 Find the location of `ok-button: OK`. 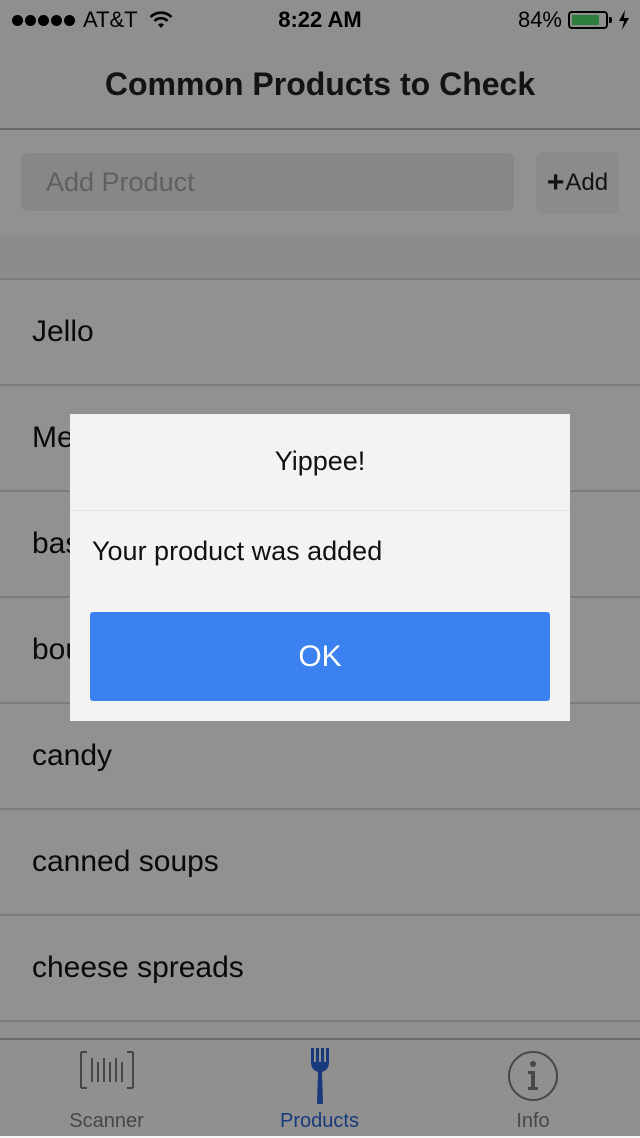

ok-button: OK is located at coordinates (320, 656).